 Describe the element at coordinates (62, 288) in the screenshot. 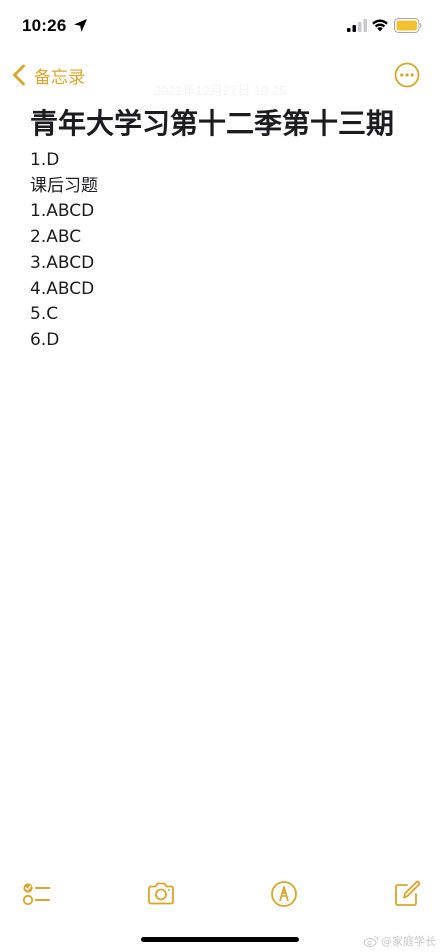

I see `note-line: 4.ABCD` at that location.